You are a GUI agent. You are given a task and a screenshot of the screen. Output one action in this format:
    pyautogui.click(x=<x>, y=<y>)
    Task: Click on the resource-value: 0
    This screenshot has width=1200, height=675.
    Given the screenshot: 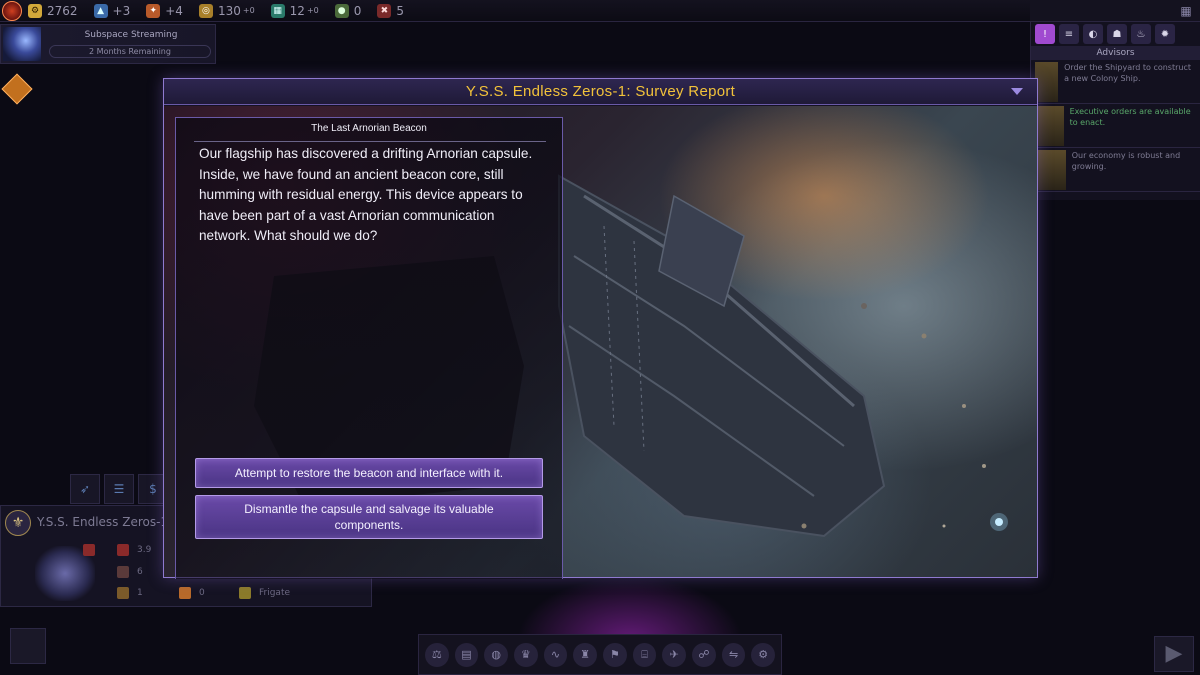 What is the action you would take?
    pyautogui.click(x=357, y=10)
    